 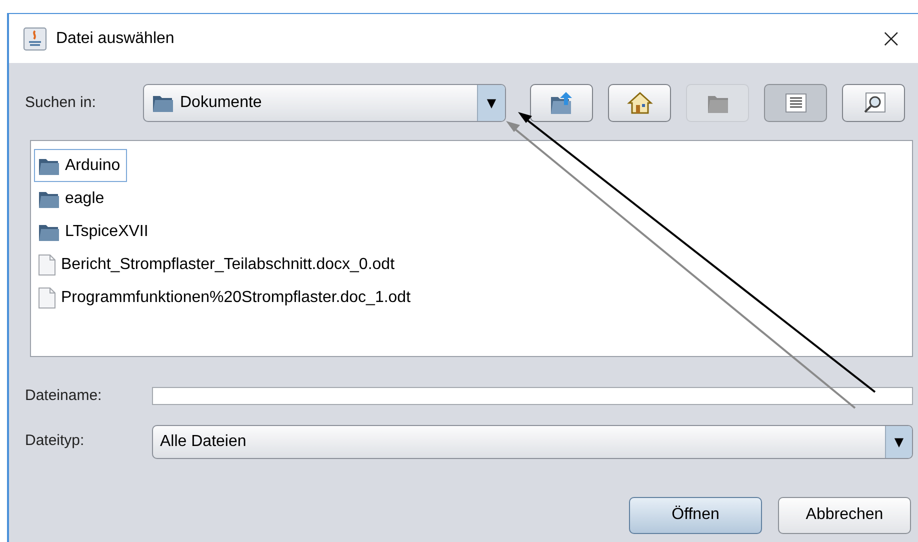 I want to click on details-view-icon, so click(x=874, y=103).